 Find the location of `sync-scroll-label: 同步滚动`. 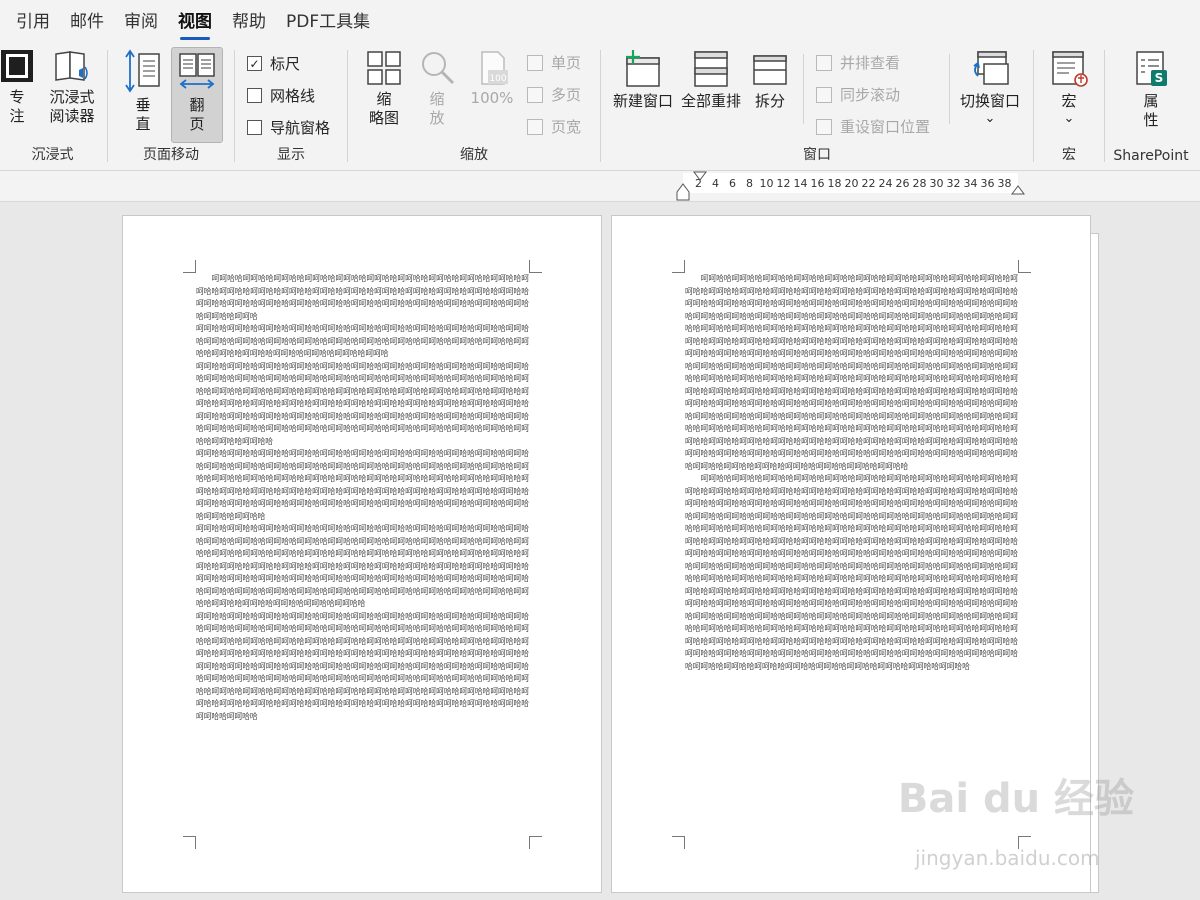

sync-scroll-label: 同步滚动 is located at coordinates (870, 95).